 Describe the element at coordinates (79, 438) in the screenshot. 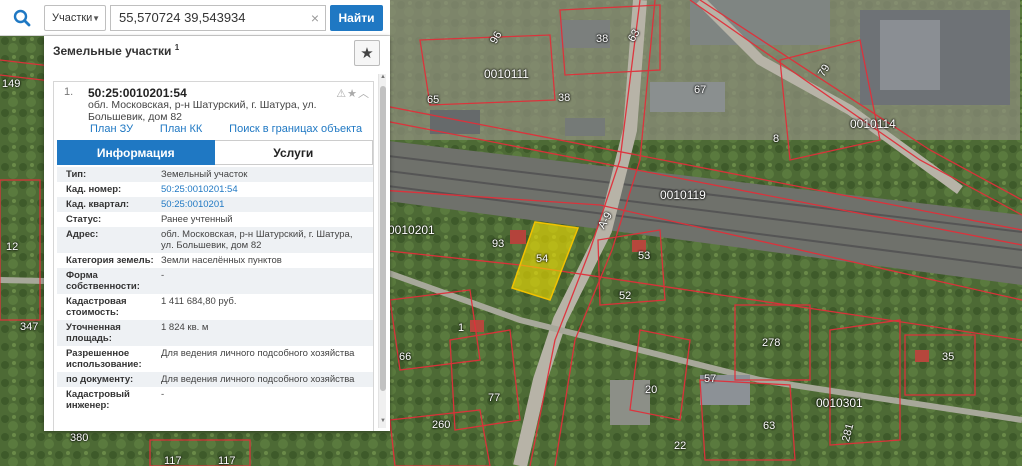

I see `map-label-parcel: 380` at that location.